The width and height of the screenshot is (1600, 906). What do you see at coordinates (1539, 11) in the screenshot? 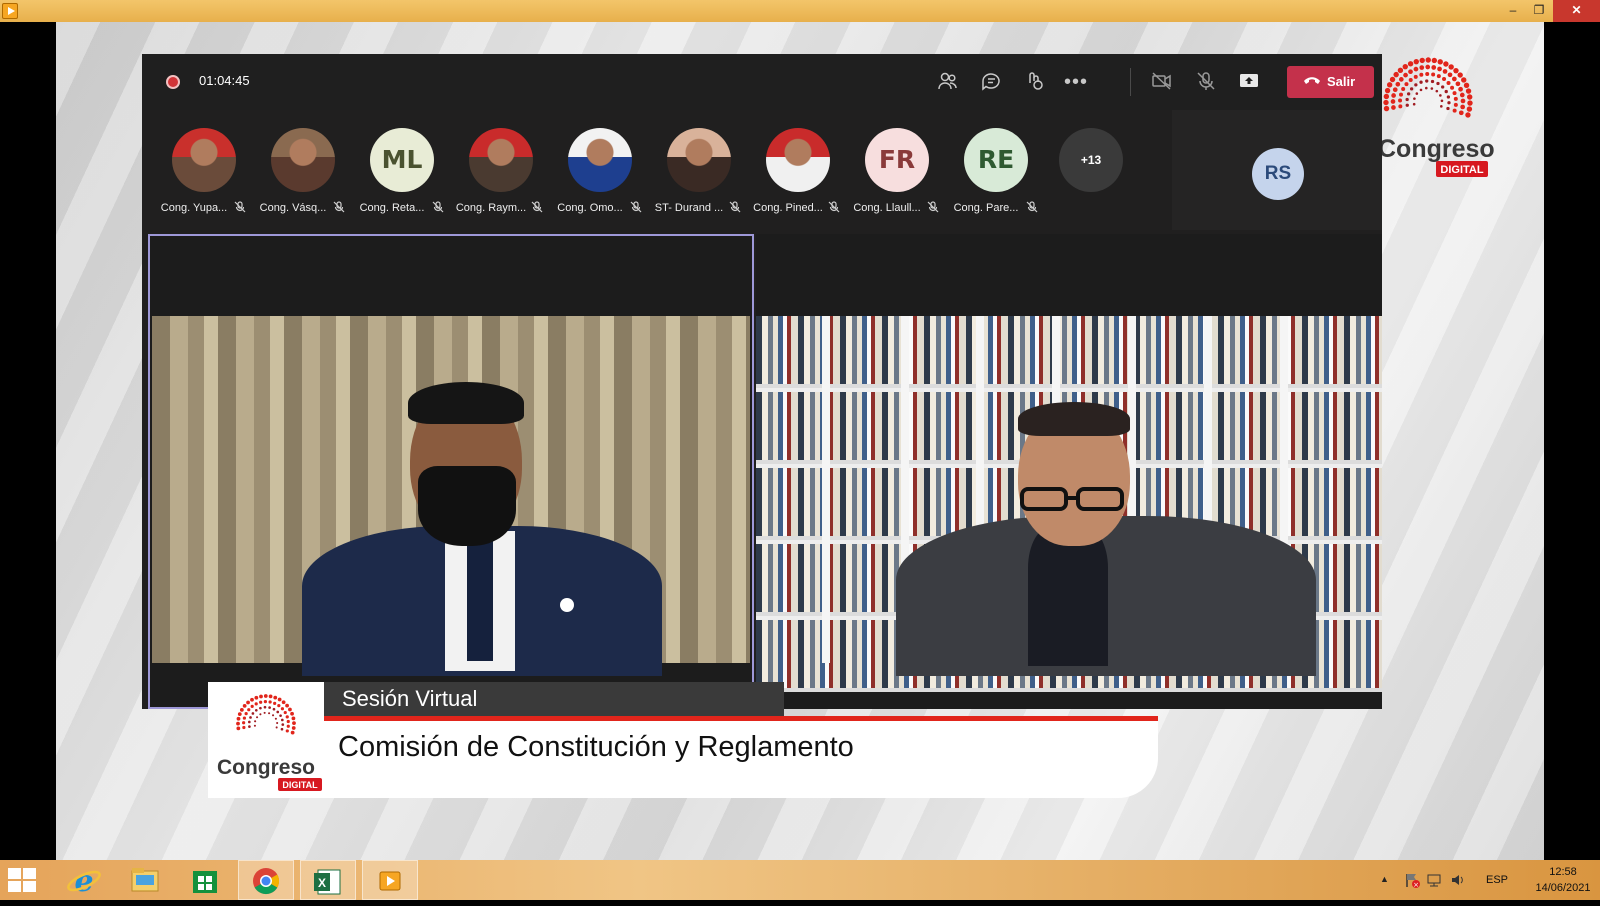
I see `maximize-button: ❐` at bounding box center [1539, 11].